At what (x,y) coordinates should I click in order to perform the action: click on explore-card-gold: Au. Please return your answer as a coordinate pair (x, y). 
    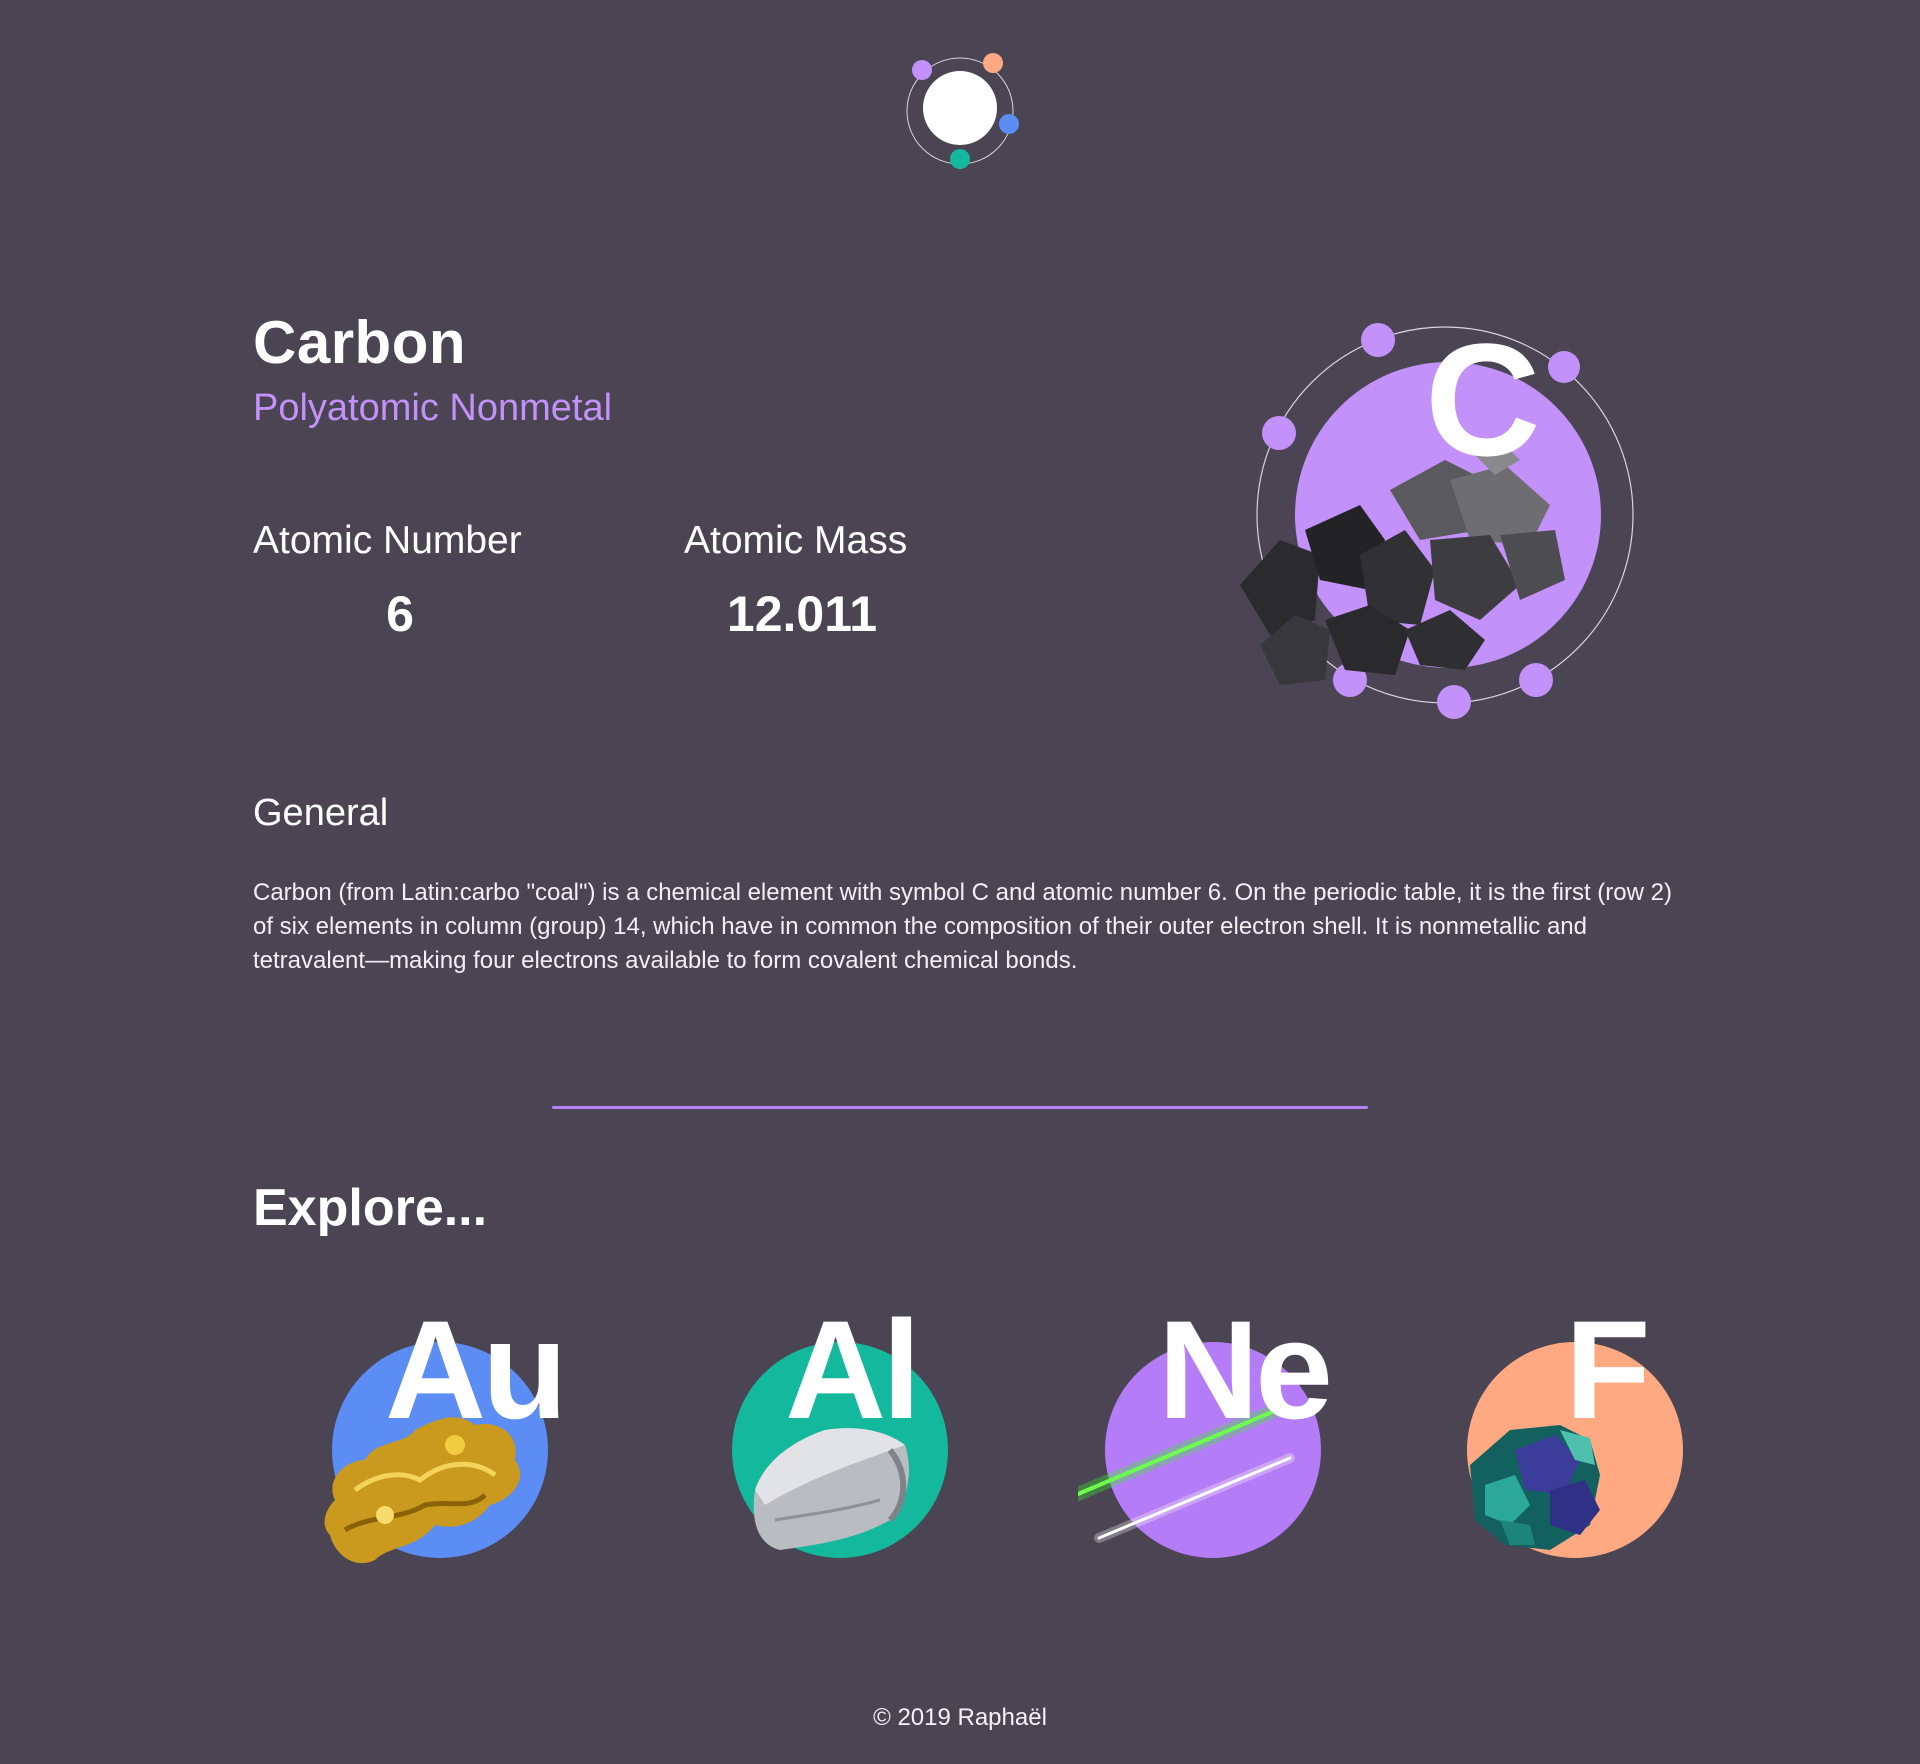
    Looking at the image, I should click on (455, 1450).